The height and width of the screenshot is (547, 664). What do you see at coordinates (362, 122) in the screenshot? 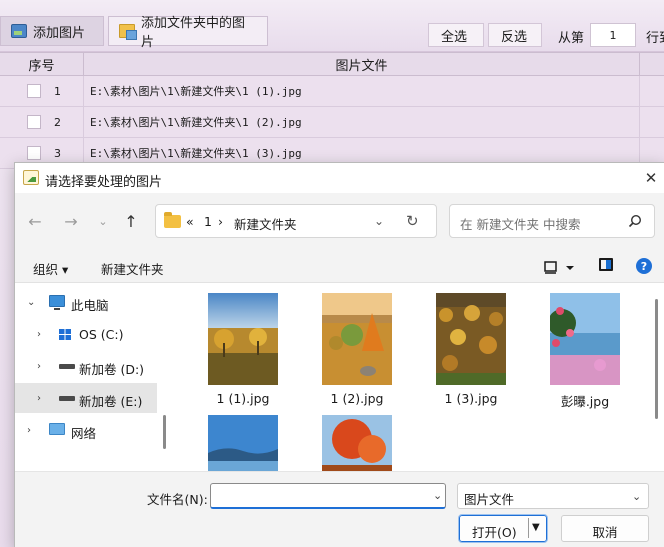
I see `row-file-path: E:\素材\图片\1\新建文件夹\1 (2).jpg` at bounding box center [362, 122].